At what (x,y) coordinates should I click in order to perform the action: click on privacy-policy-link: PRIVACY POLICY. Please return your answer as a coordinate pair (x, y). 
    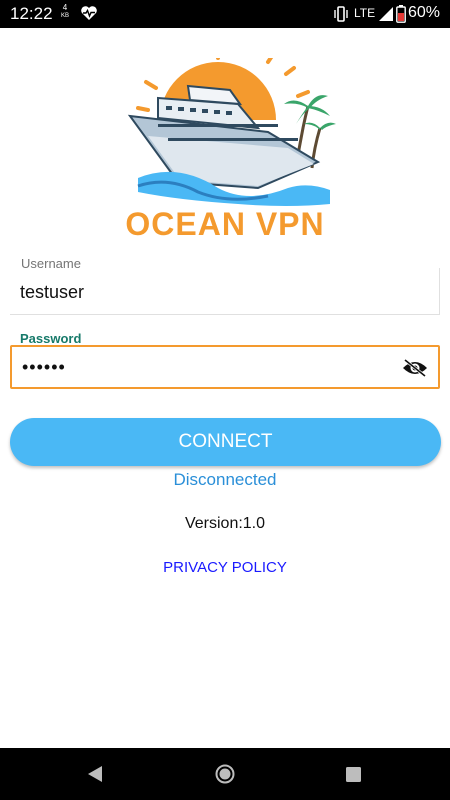
    Looking at the image, I should click on (225, 567).